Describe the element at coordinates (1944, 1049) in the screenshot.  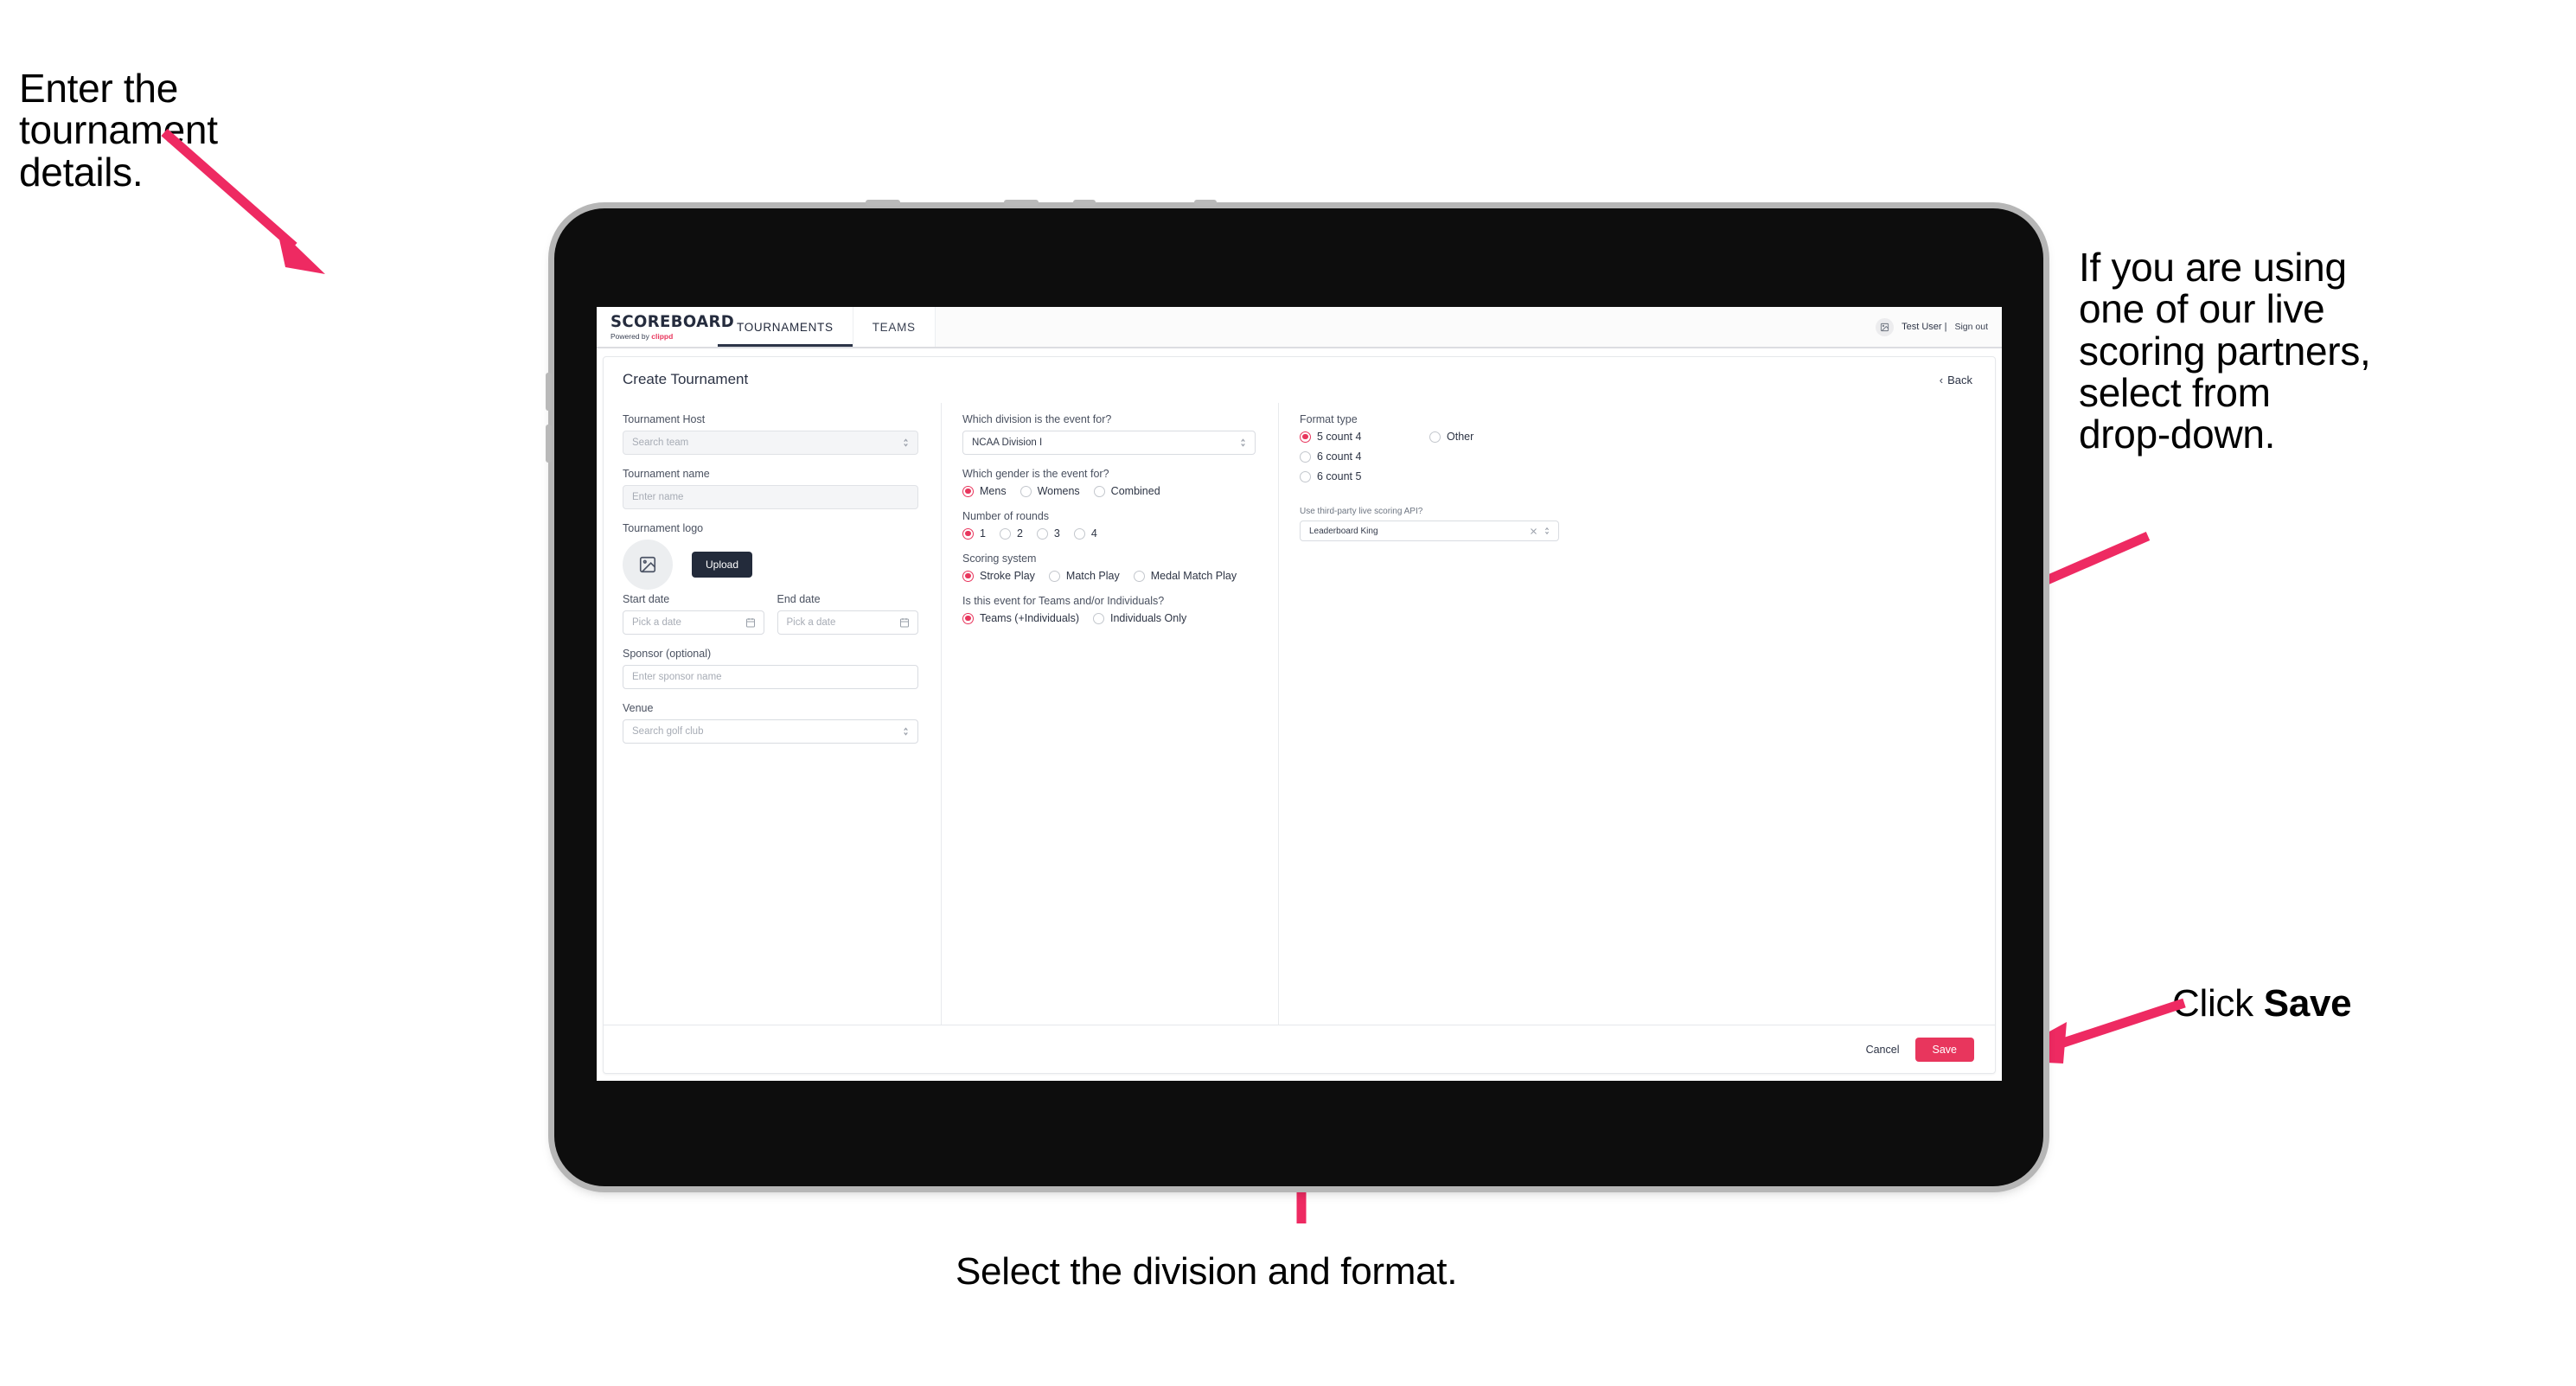
I see `save-button: Save` at that location.